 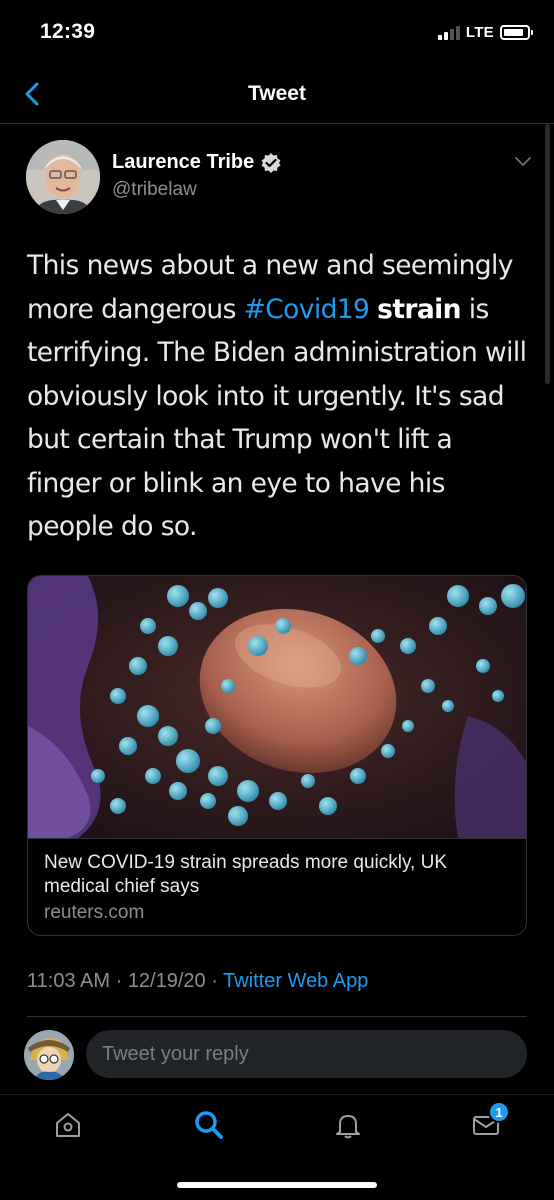 I want to click on divider, so click(x=277, y=1016).